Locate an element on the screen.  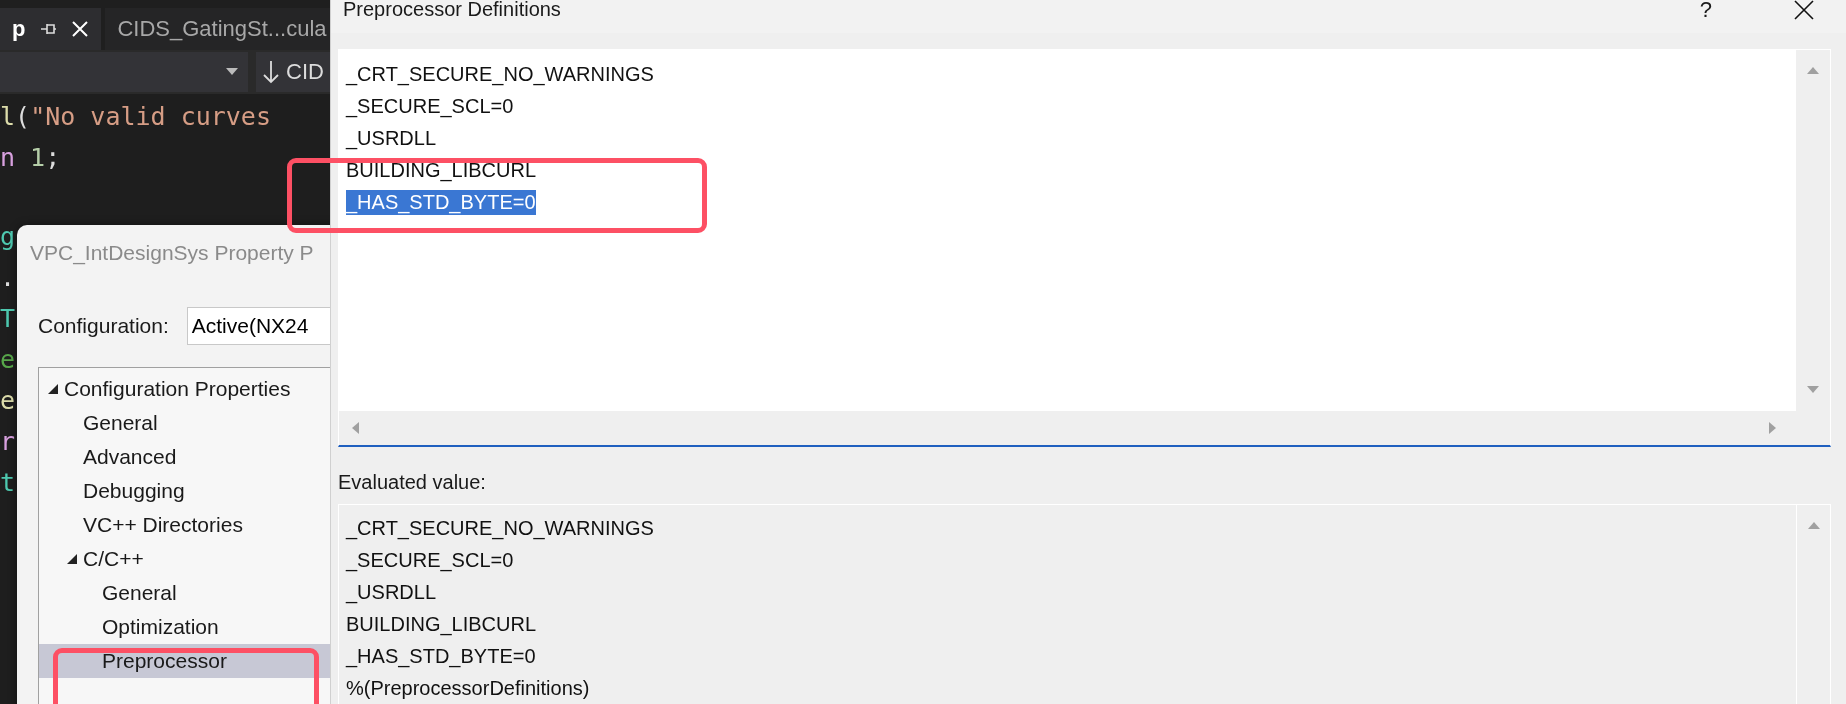
jump-button: CID is located at coordinates (293, 72).